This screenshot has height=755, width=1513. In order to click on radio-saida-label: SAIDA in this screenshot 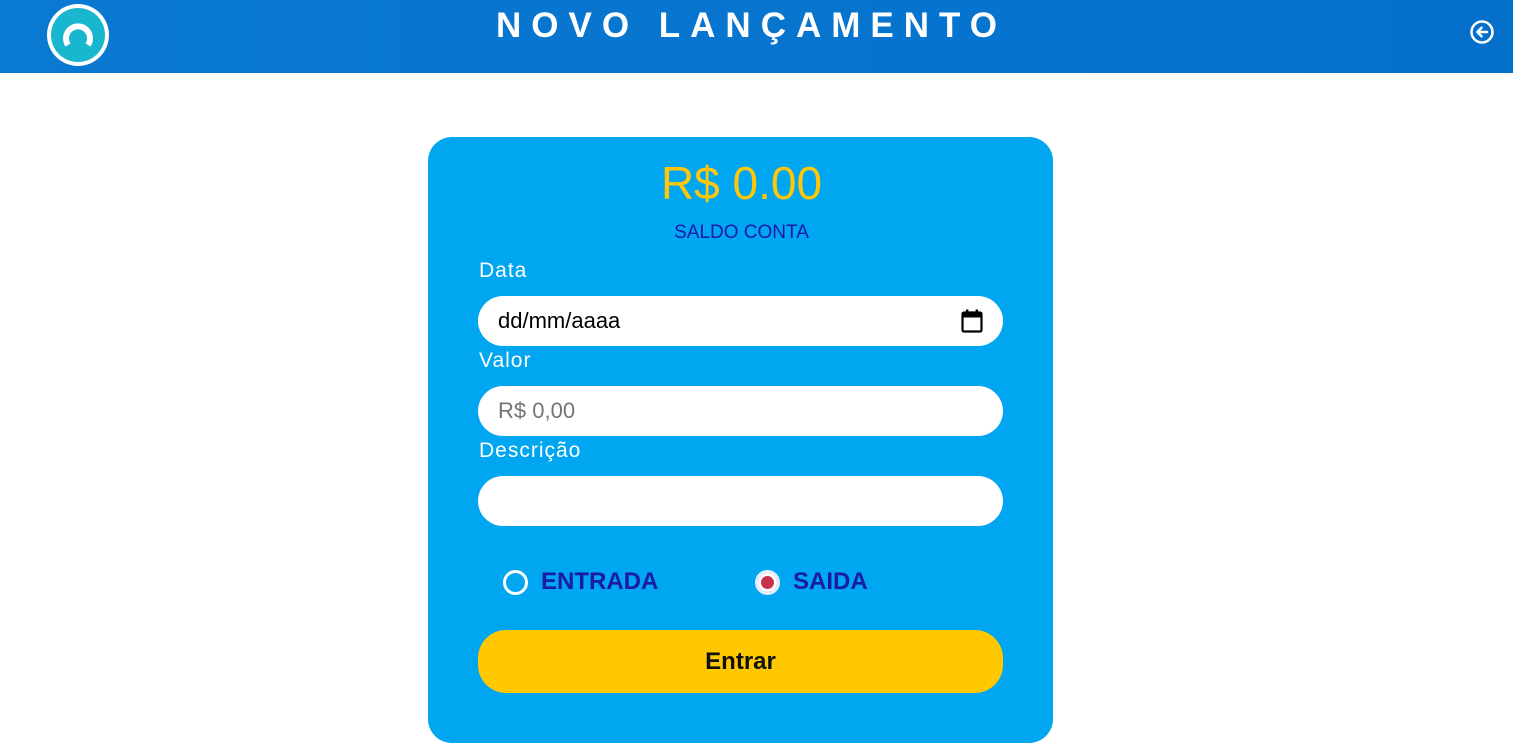, I will do `click(830, 582)`.